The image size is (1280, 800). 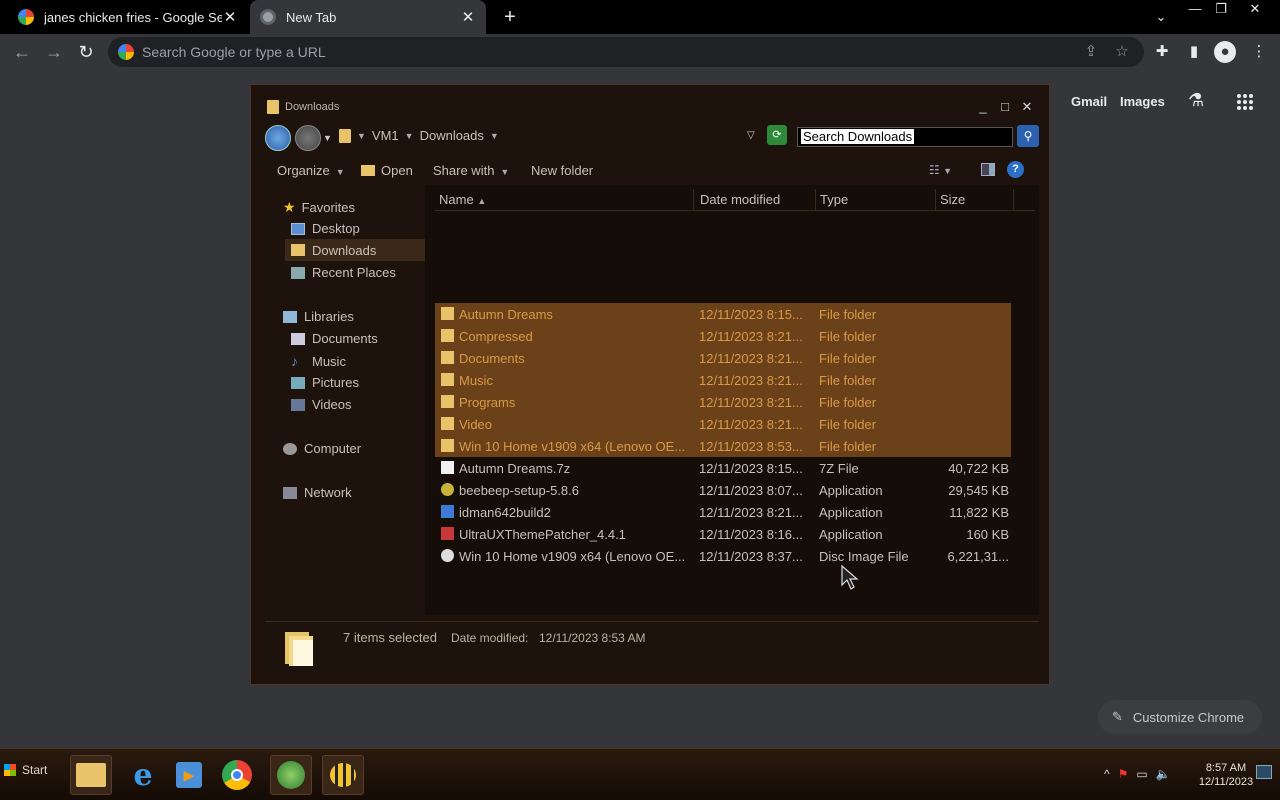 I want to click on network-status-icon: ▭, so click(x=1141, y=774).